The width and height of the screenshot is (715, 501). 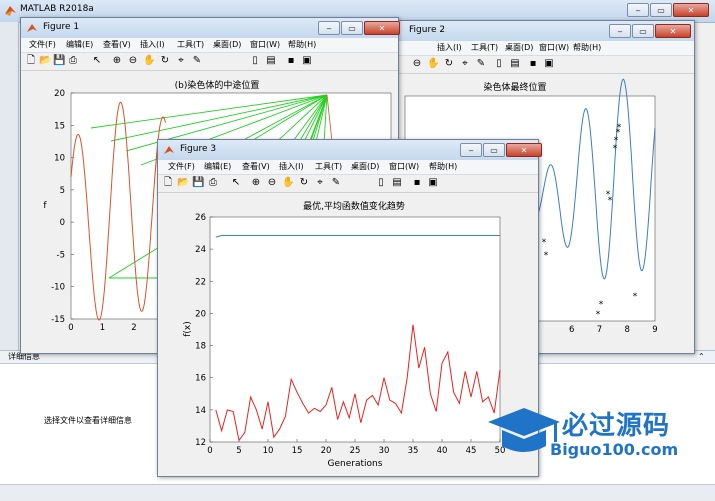 What do you see at coordinates (210, 28) in the screenshot?
I see `figure-titlebar: Figure 1 ‒ ▭ ✕` at bounding box center [210, 28].